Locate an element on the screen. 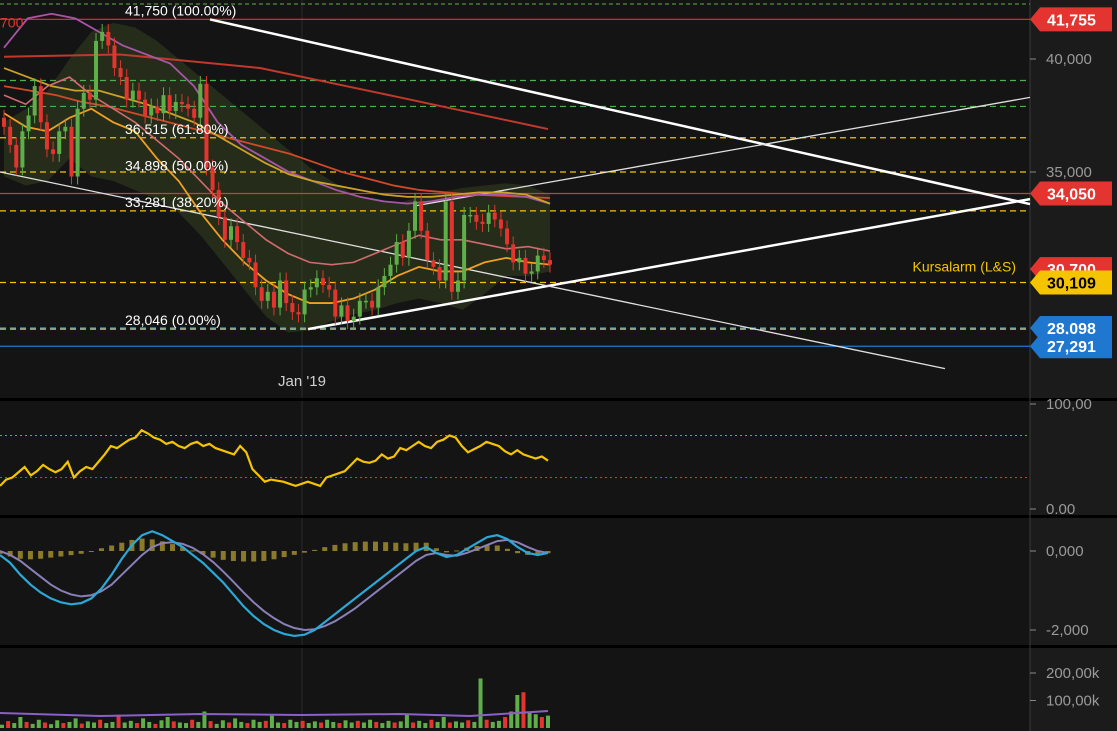 The height and width of the screenshot is (731, 1117). price-tag: 41,755 is located at coordinates (1071, 19).